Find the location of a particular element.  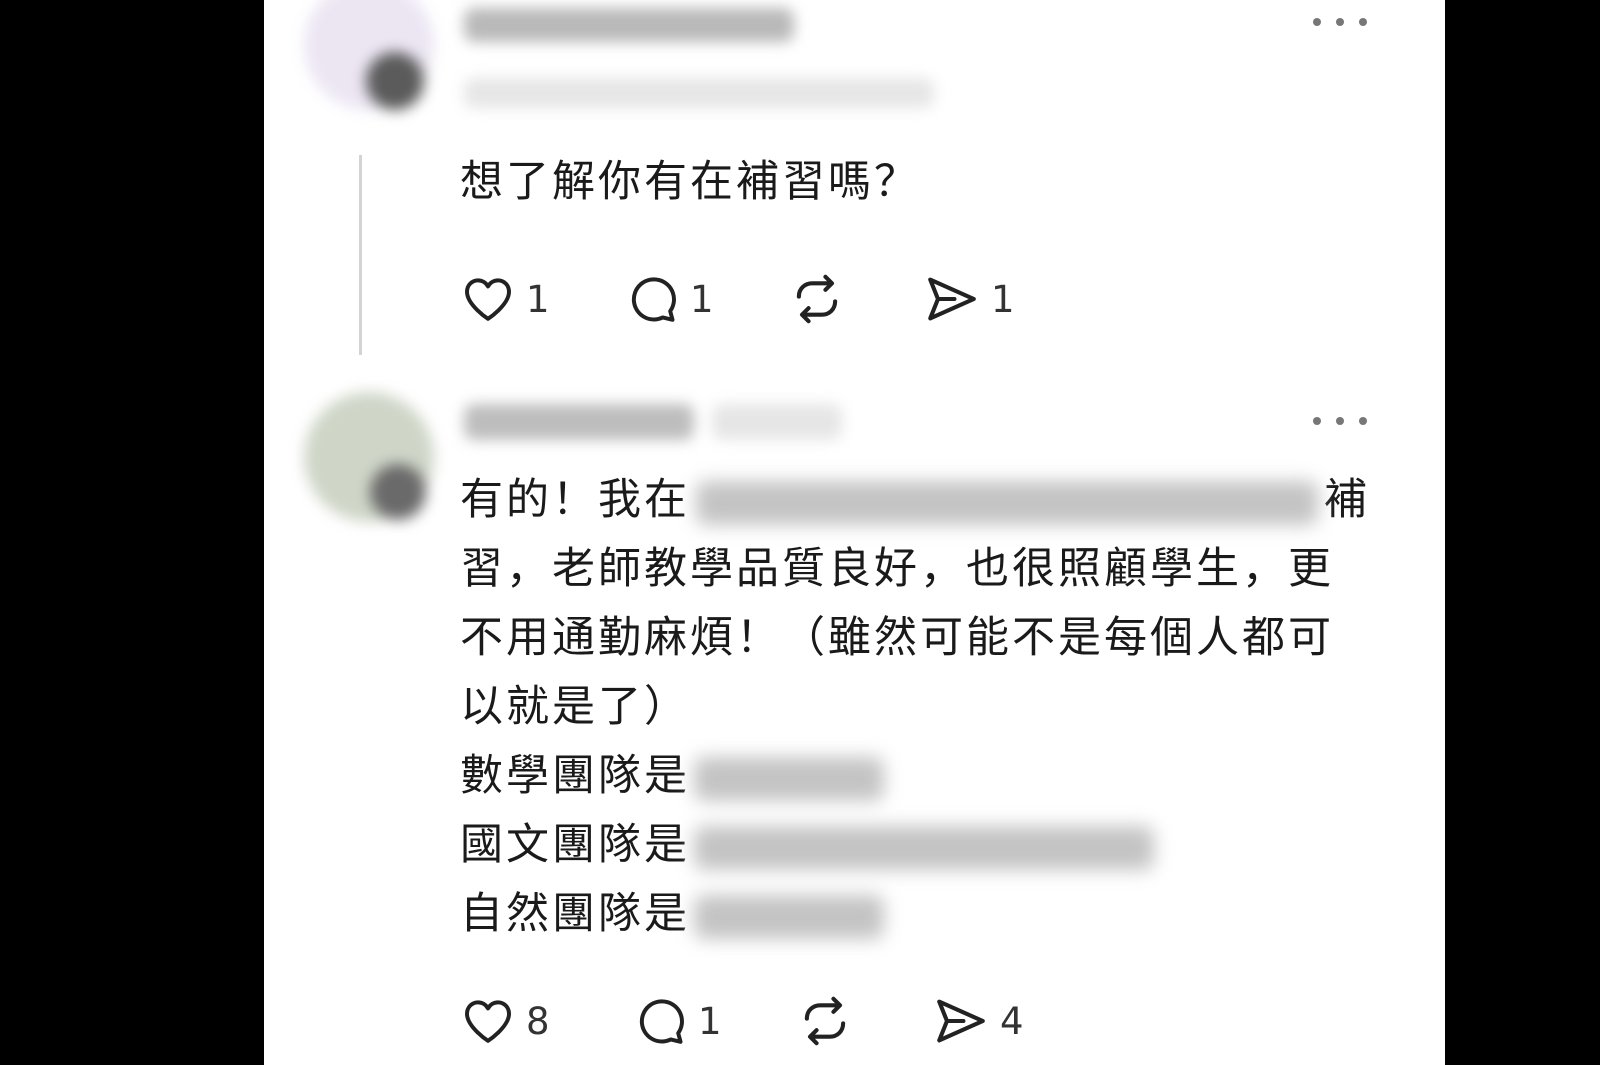

post-line: 國文團隊是 is located at coordinates (940, 845).